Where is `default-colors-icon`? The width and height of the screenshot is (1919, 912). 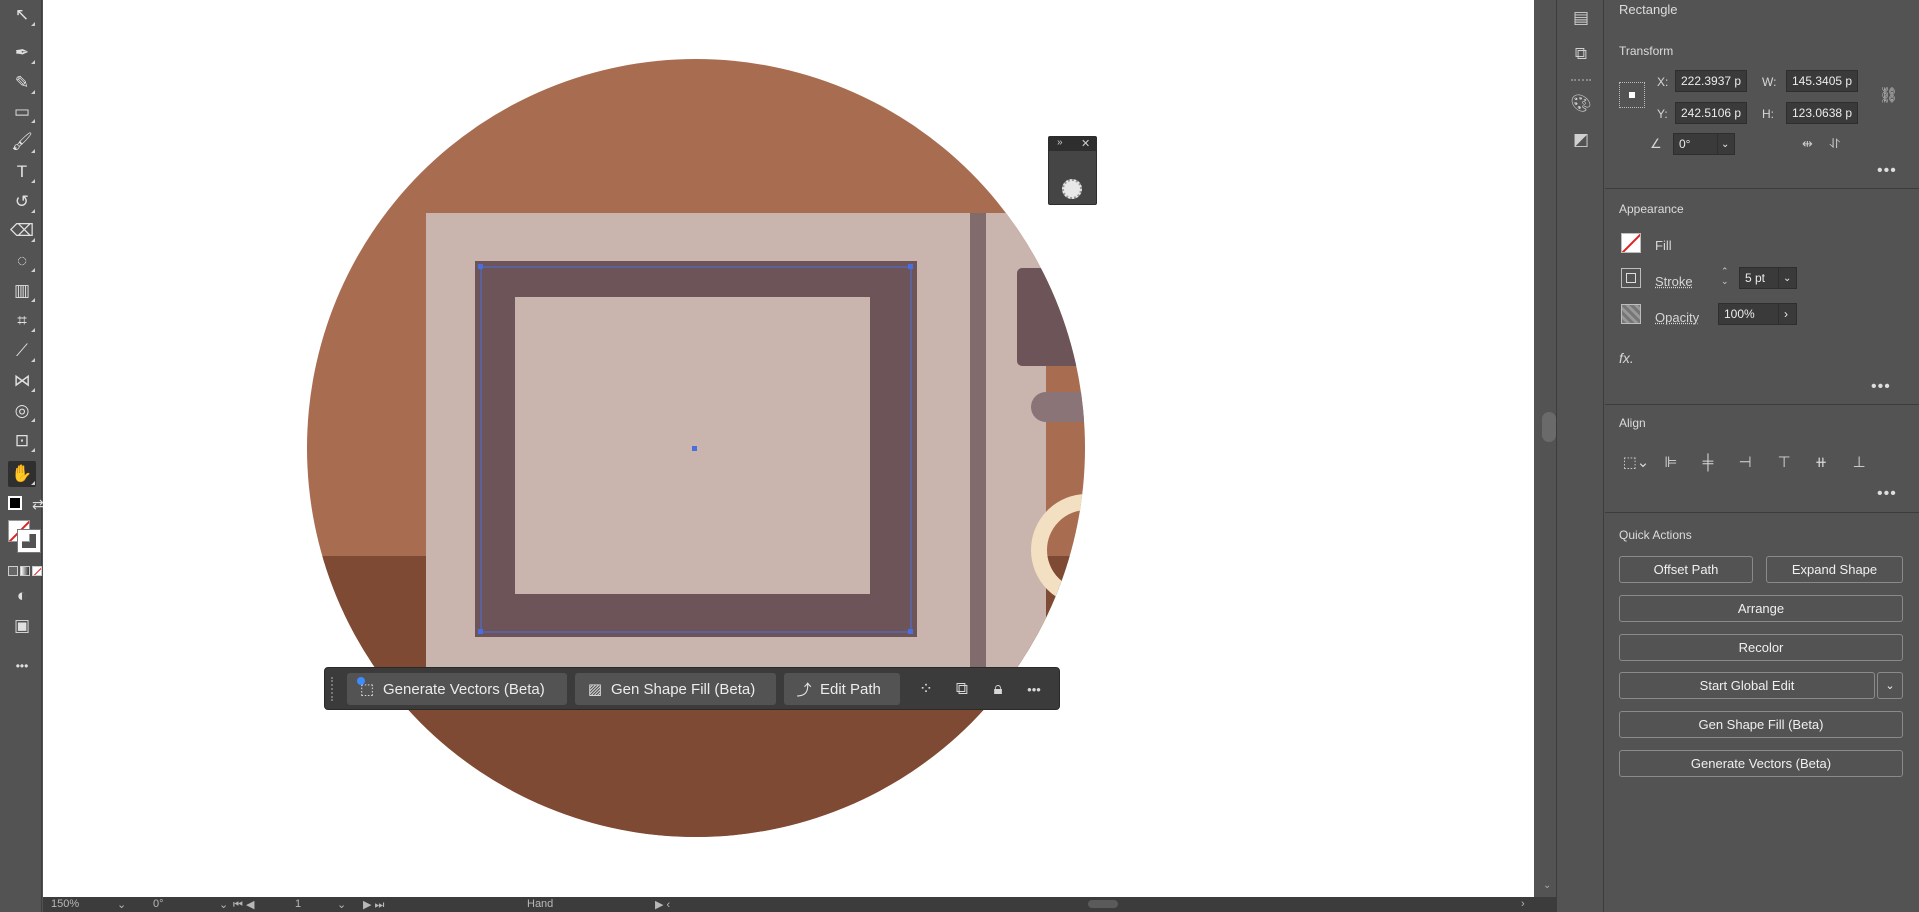 default-colors-icon is located at coordinates (15, 503).